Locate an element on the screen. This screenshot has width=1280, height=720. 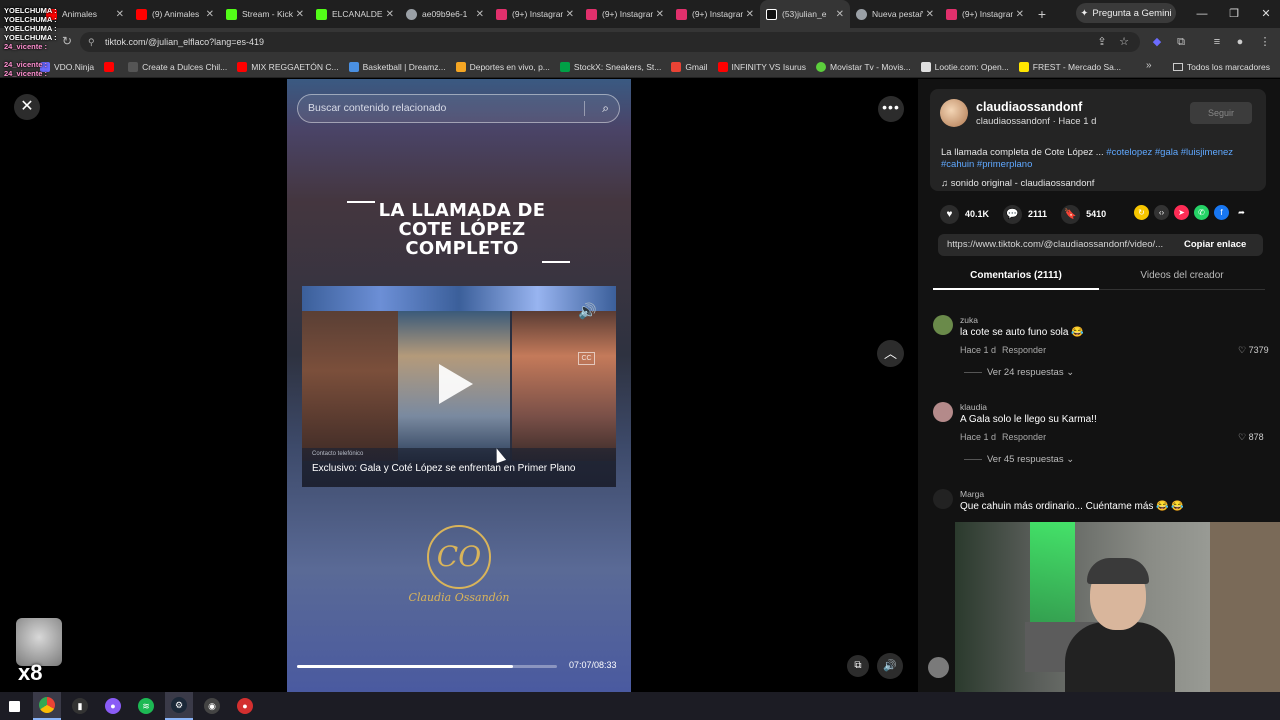
browser-tab: ELCANALDE ✕ is located at coordinates (355, 14).